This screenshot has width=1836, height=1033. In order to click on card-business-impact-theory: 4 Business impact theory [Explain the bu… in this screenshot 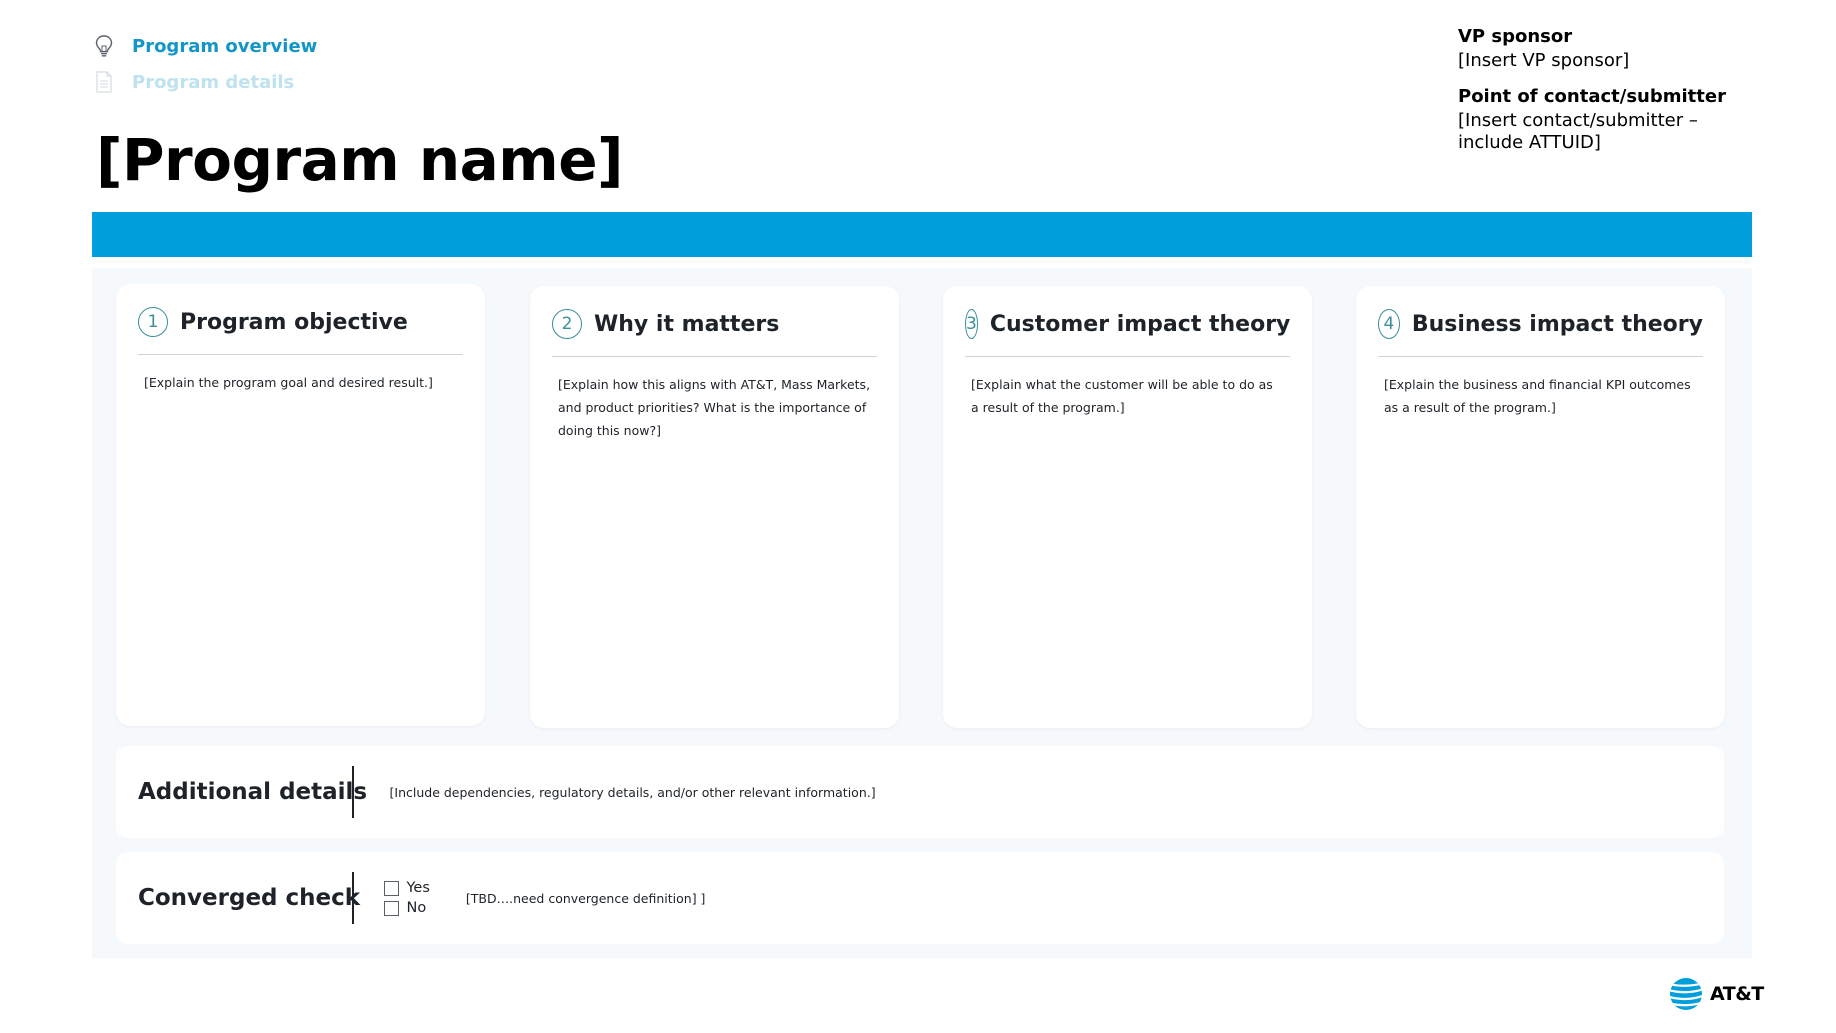, I will do `click(1540, 507)`.